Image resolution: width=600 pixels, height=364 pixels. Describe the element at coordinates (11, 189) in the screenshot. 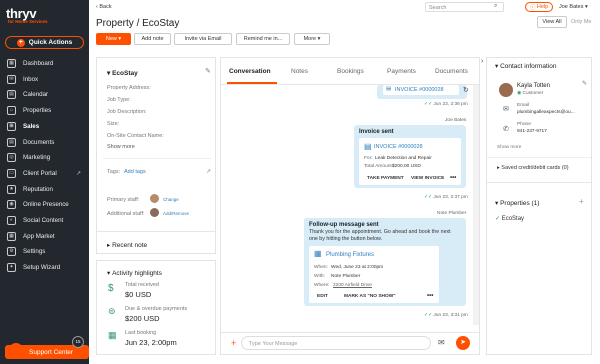

I see `reputation-icon: ★` at that location.